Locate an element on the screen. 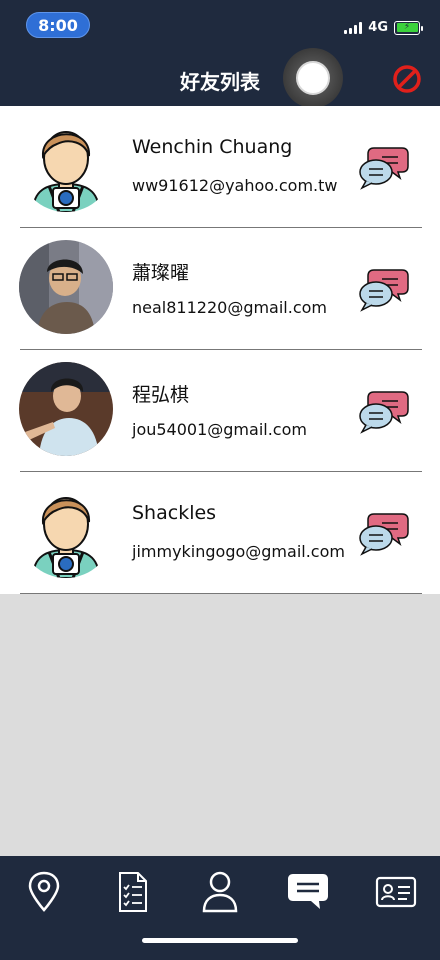 The image size is (440, 960). friend-row: Wenchin Chuang ww91612@yahoo.com.tw is located at coordinates (220, 167).